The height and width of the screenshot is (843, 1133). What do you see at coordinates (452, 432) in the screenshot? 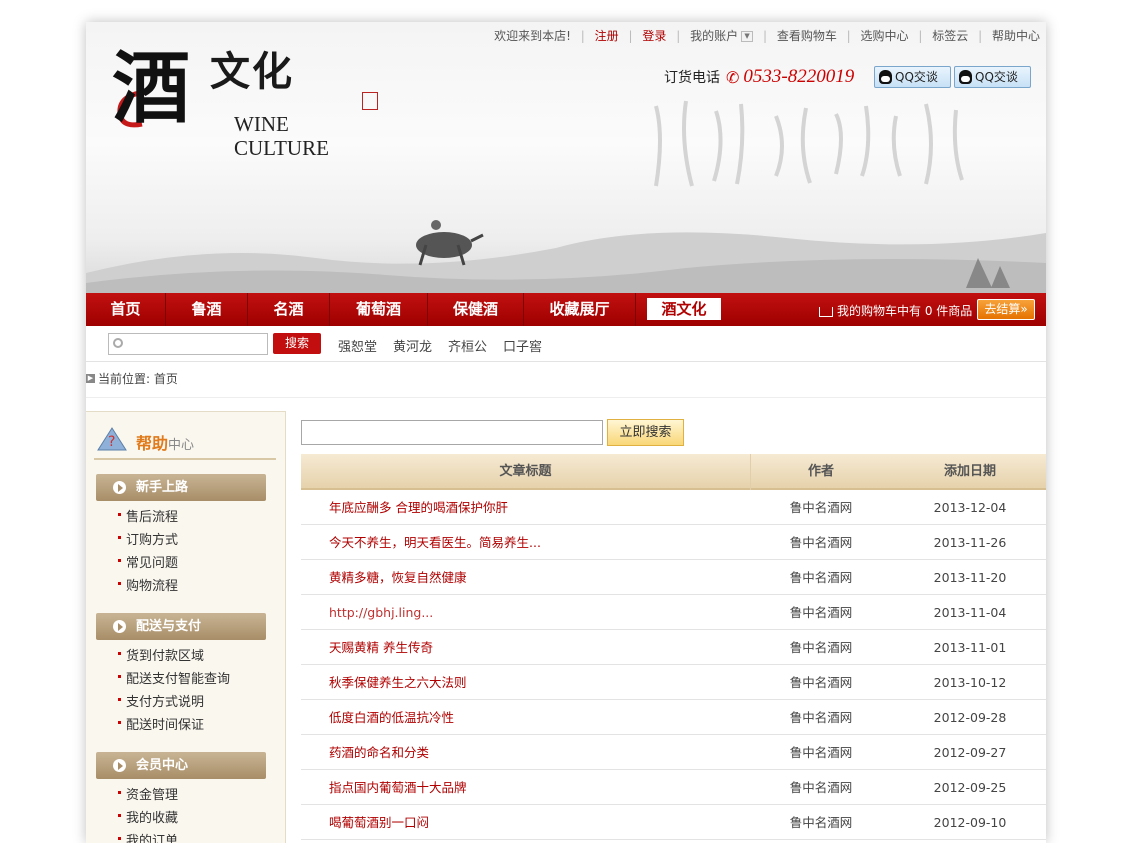
I see `article-search-input` at bounding box center [452, 432].